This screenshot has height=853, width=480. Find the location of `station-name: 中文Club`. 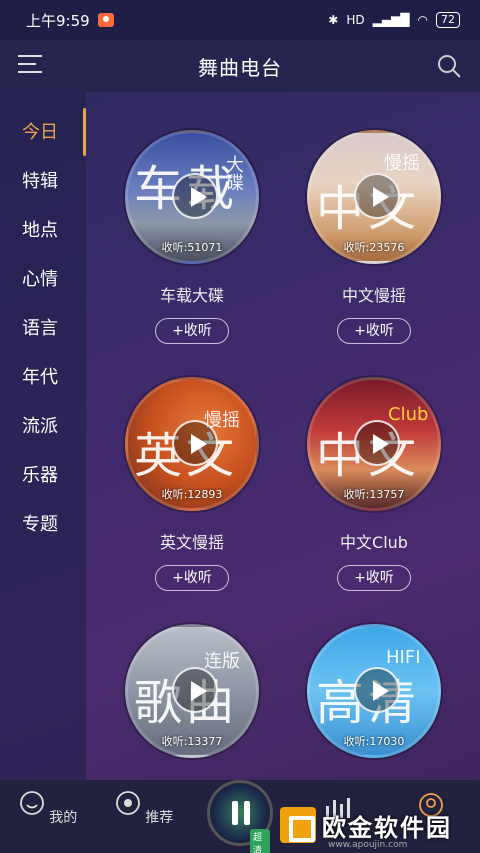

station-name: 中文Club is located at coordinates (374, 542).